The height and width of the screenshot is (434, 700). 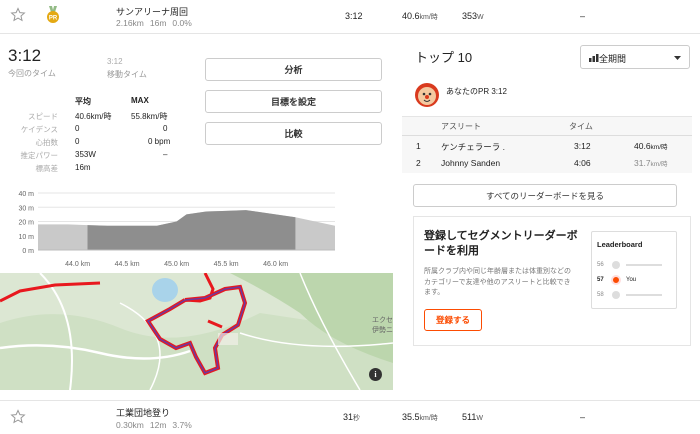 What do you see at coordinates (293, 101) in the screenshot?
I see `set-goal-button: 目標を設定` at bounding box center [293, 101].